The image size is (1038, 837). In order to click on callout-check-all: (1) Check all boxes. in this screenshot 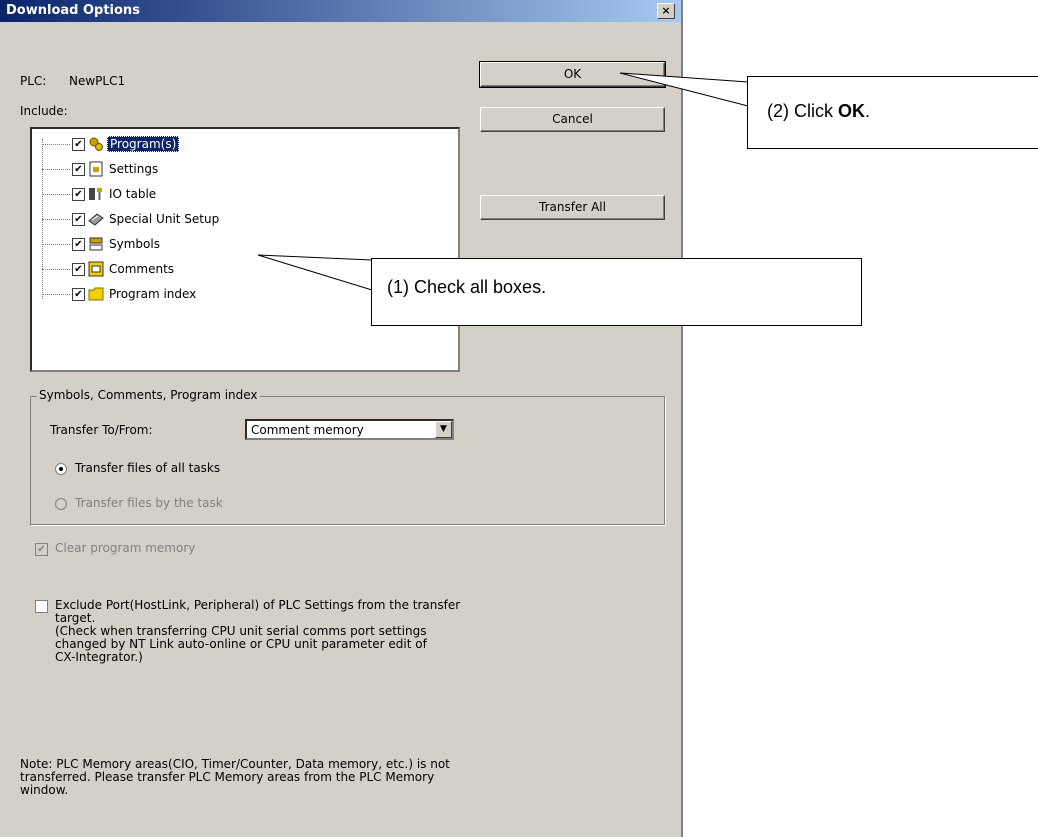, I will do `click(616, 292)`.